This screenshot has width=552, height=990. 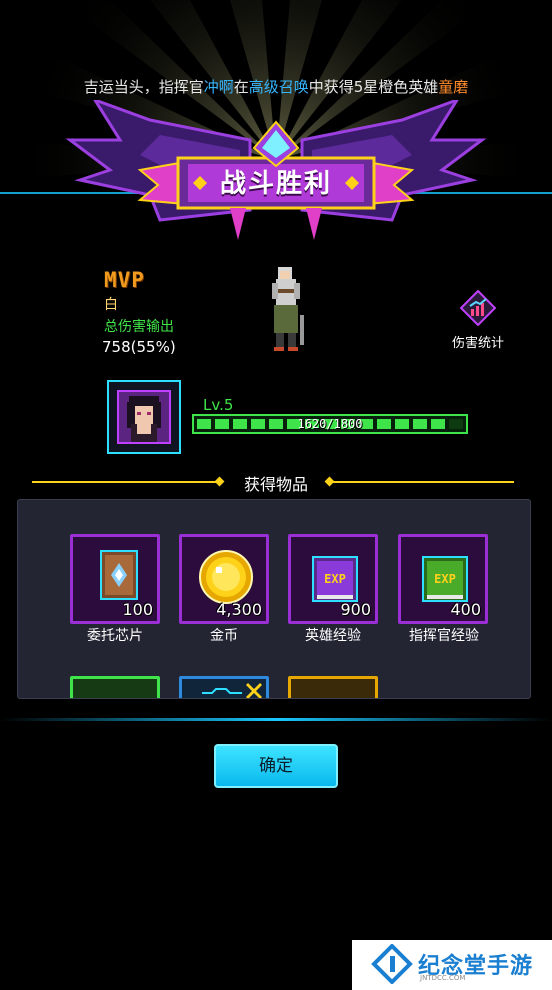 What do you see at coordinates (465, 609) in the screenshot?
I see `reward-qty: 400` at bounding box center [465, 609].